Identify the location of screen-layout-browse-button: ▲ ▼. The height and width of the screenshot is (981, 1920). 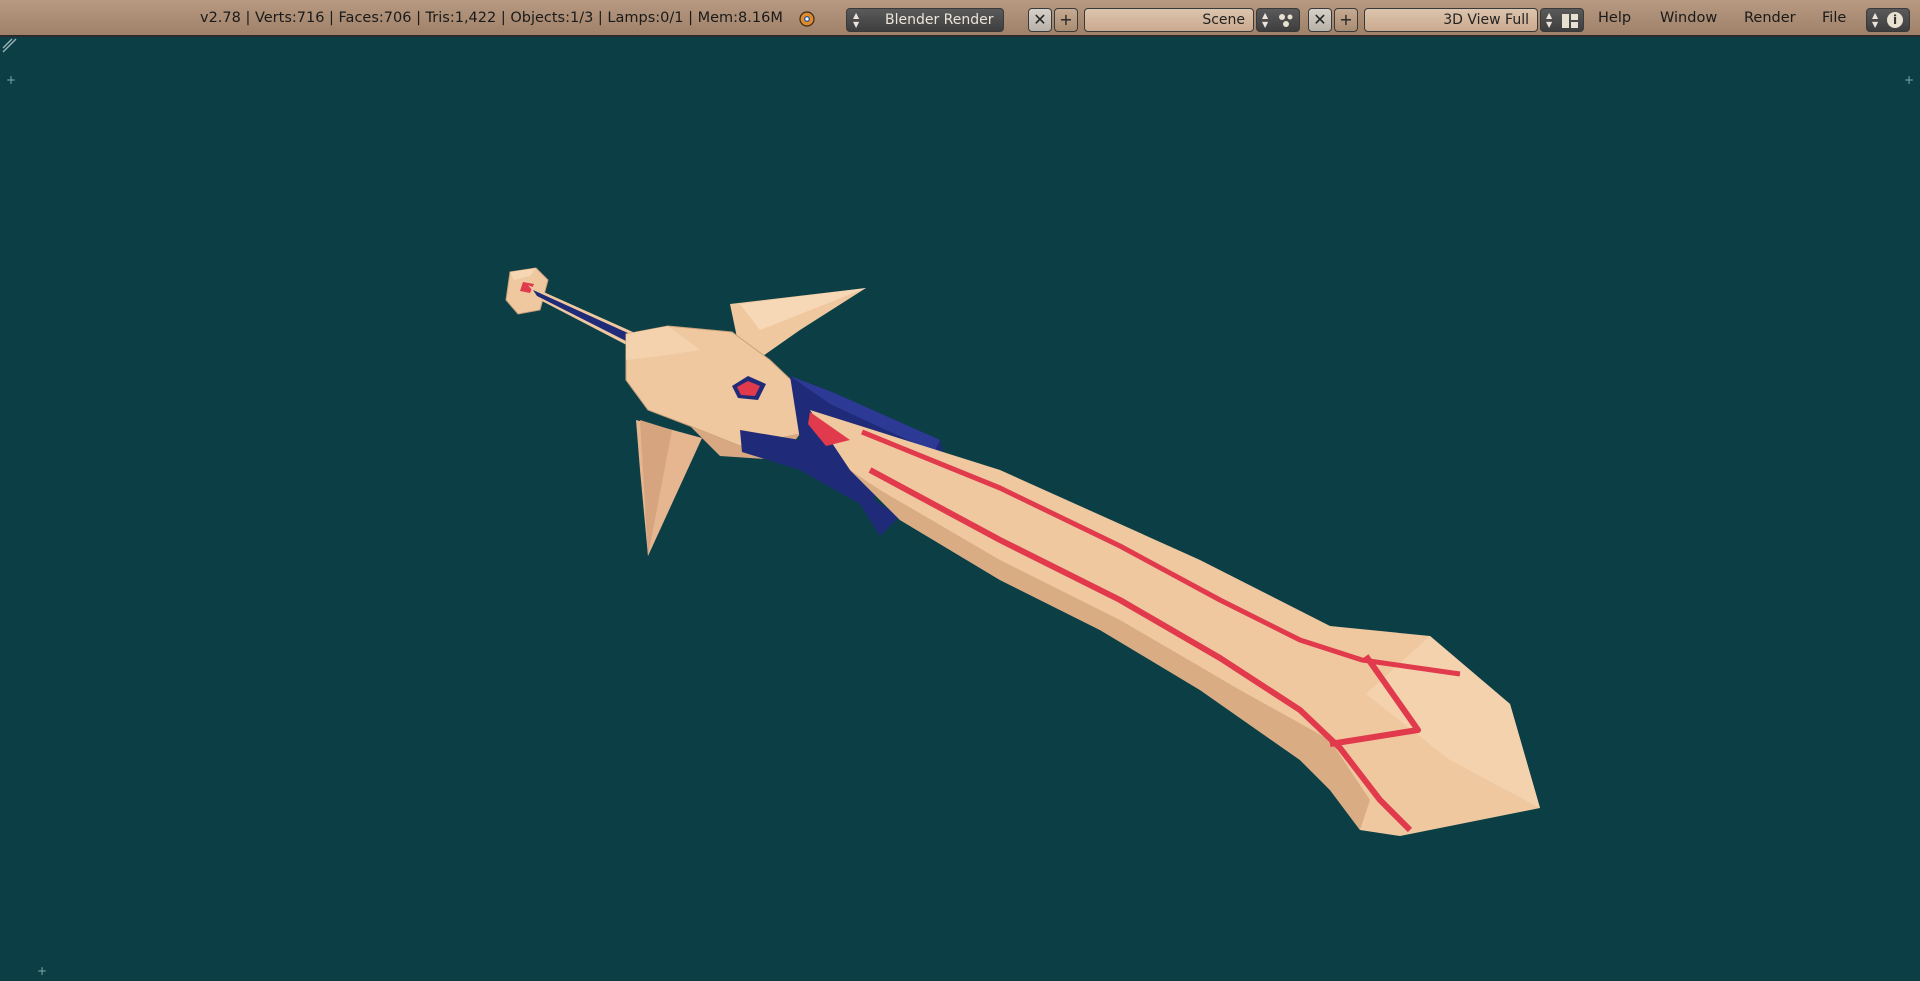
(1562, 20).